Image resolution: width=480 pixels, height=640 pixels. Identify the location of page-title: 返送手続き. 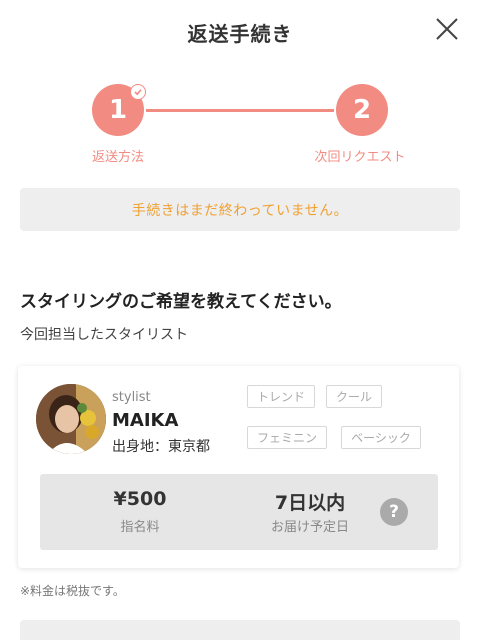
(240, 34).